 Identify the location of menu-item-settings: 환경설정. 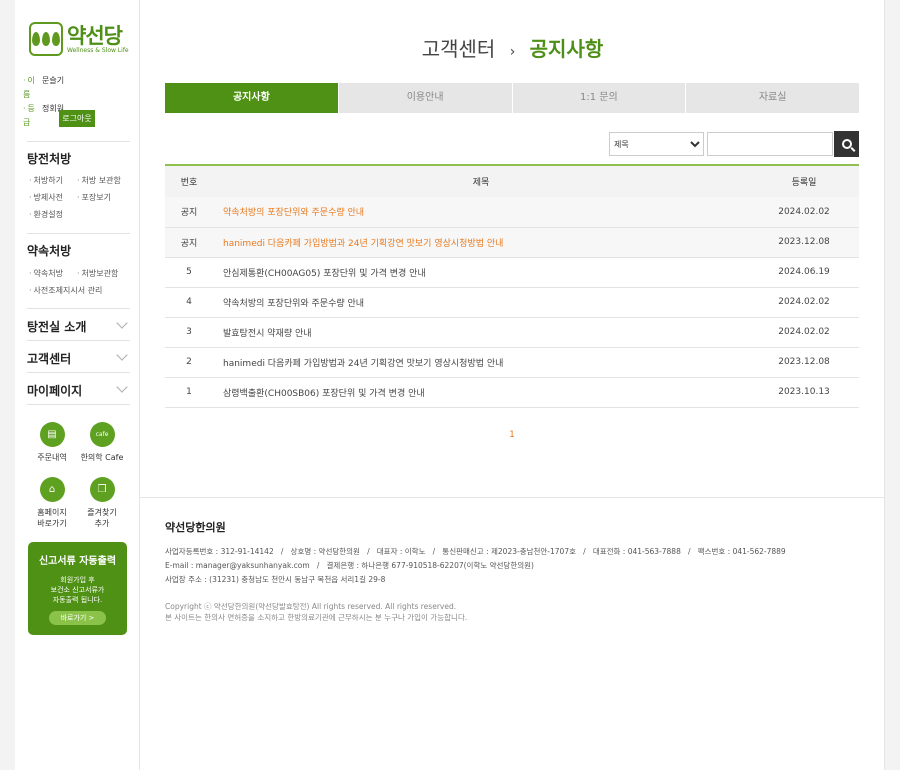
(46, 214).